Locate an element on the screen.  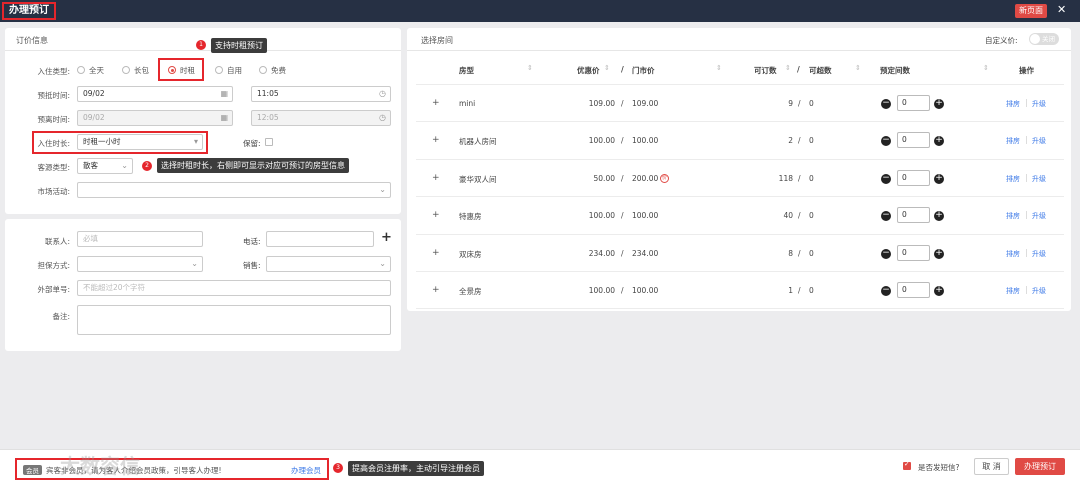
price-tag-icon: 价 is located at coordinates (664, 178).